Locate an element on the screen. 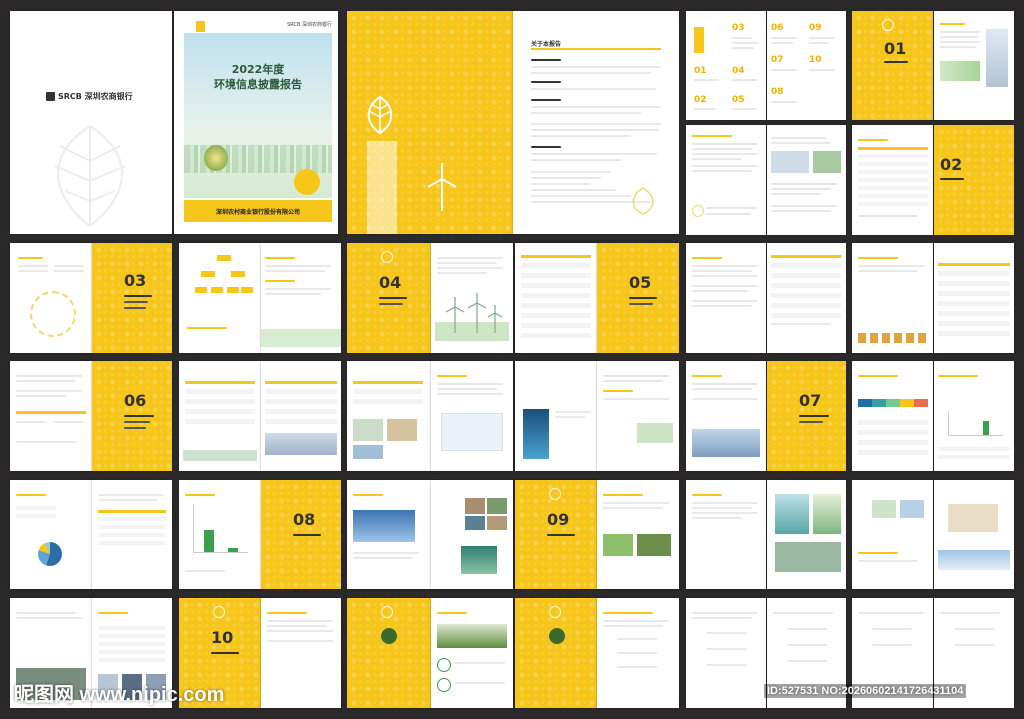 This screenshot has width=1024, height=719. closing-page is located at coordinates (389, 653).